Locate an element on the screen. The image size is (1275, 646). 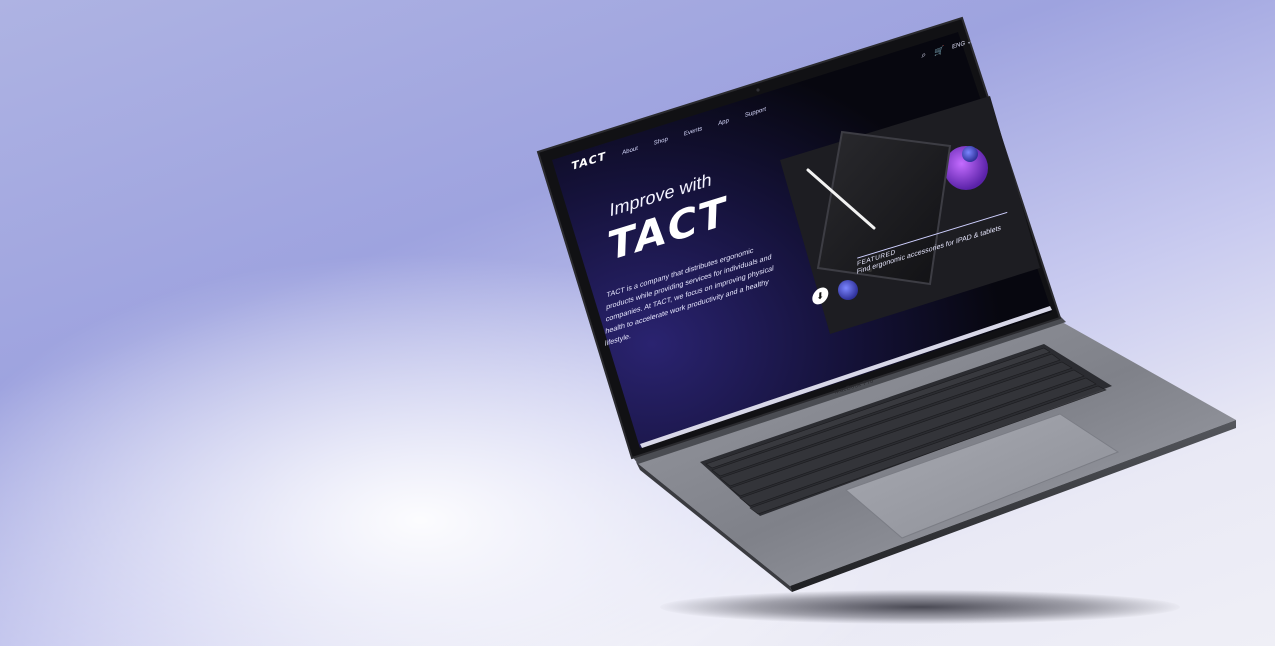
nav-about: About is located at coordinates (630, 151).